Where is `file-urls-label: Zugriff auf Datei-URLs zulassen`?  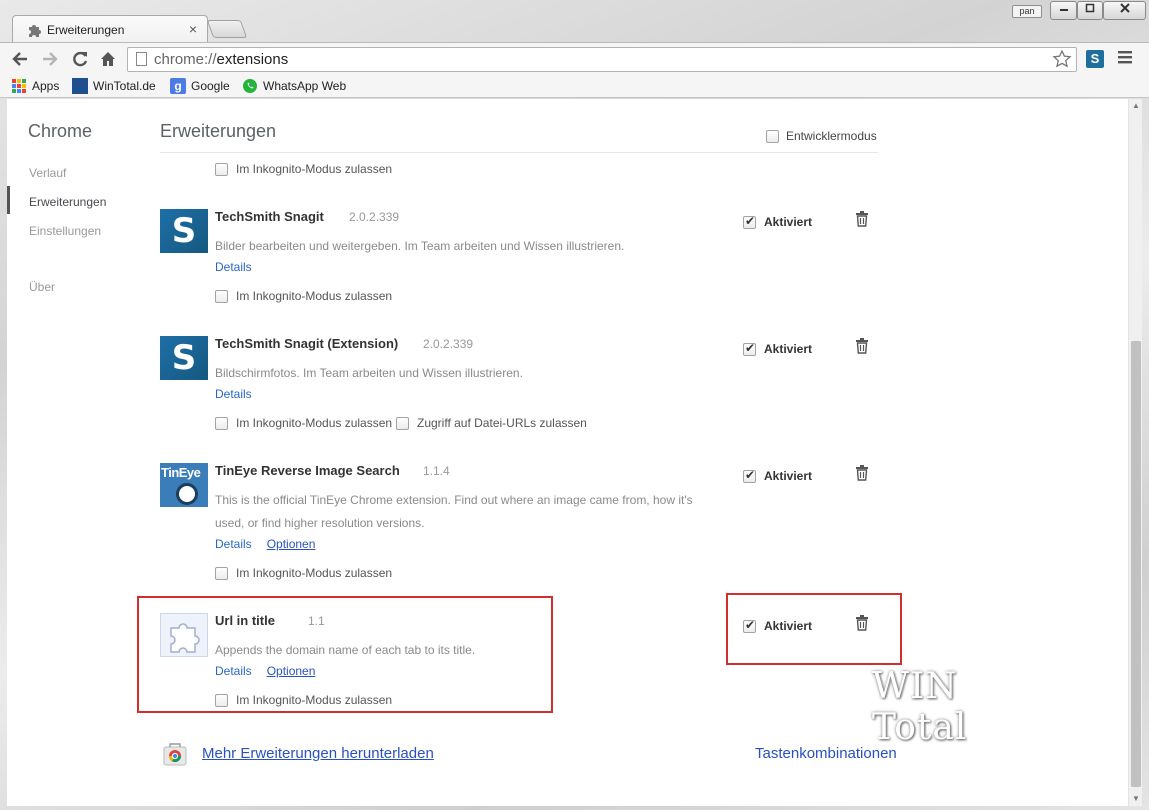 file-urls-label: Zugriff auf Datei-URLs zulassen is located at coordinates (502, 423).